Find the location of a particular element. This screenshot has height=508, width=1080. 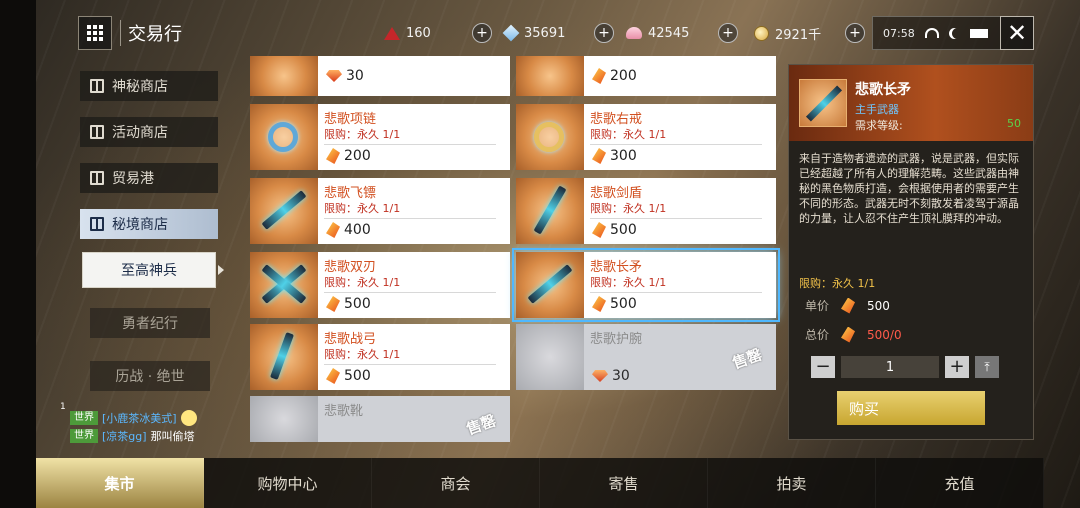

quantity-value: 1 is located at coordinates (890, 367).